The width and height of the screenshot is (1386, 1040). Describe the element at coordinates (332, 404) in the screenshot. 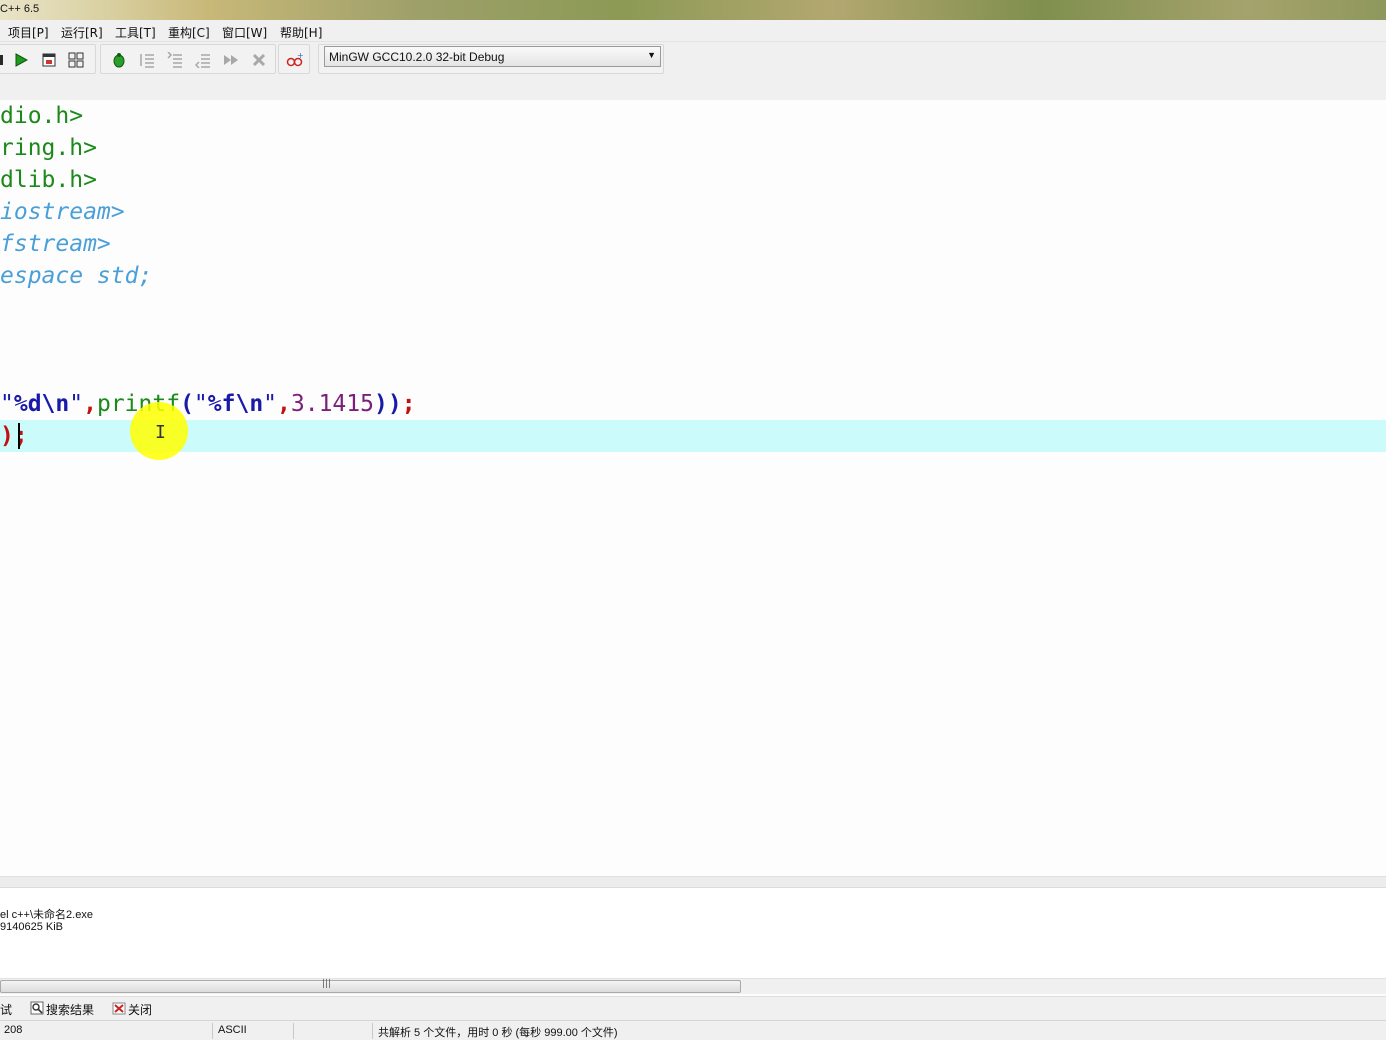

I see `code-token: 3.1415` at that location.